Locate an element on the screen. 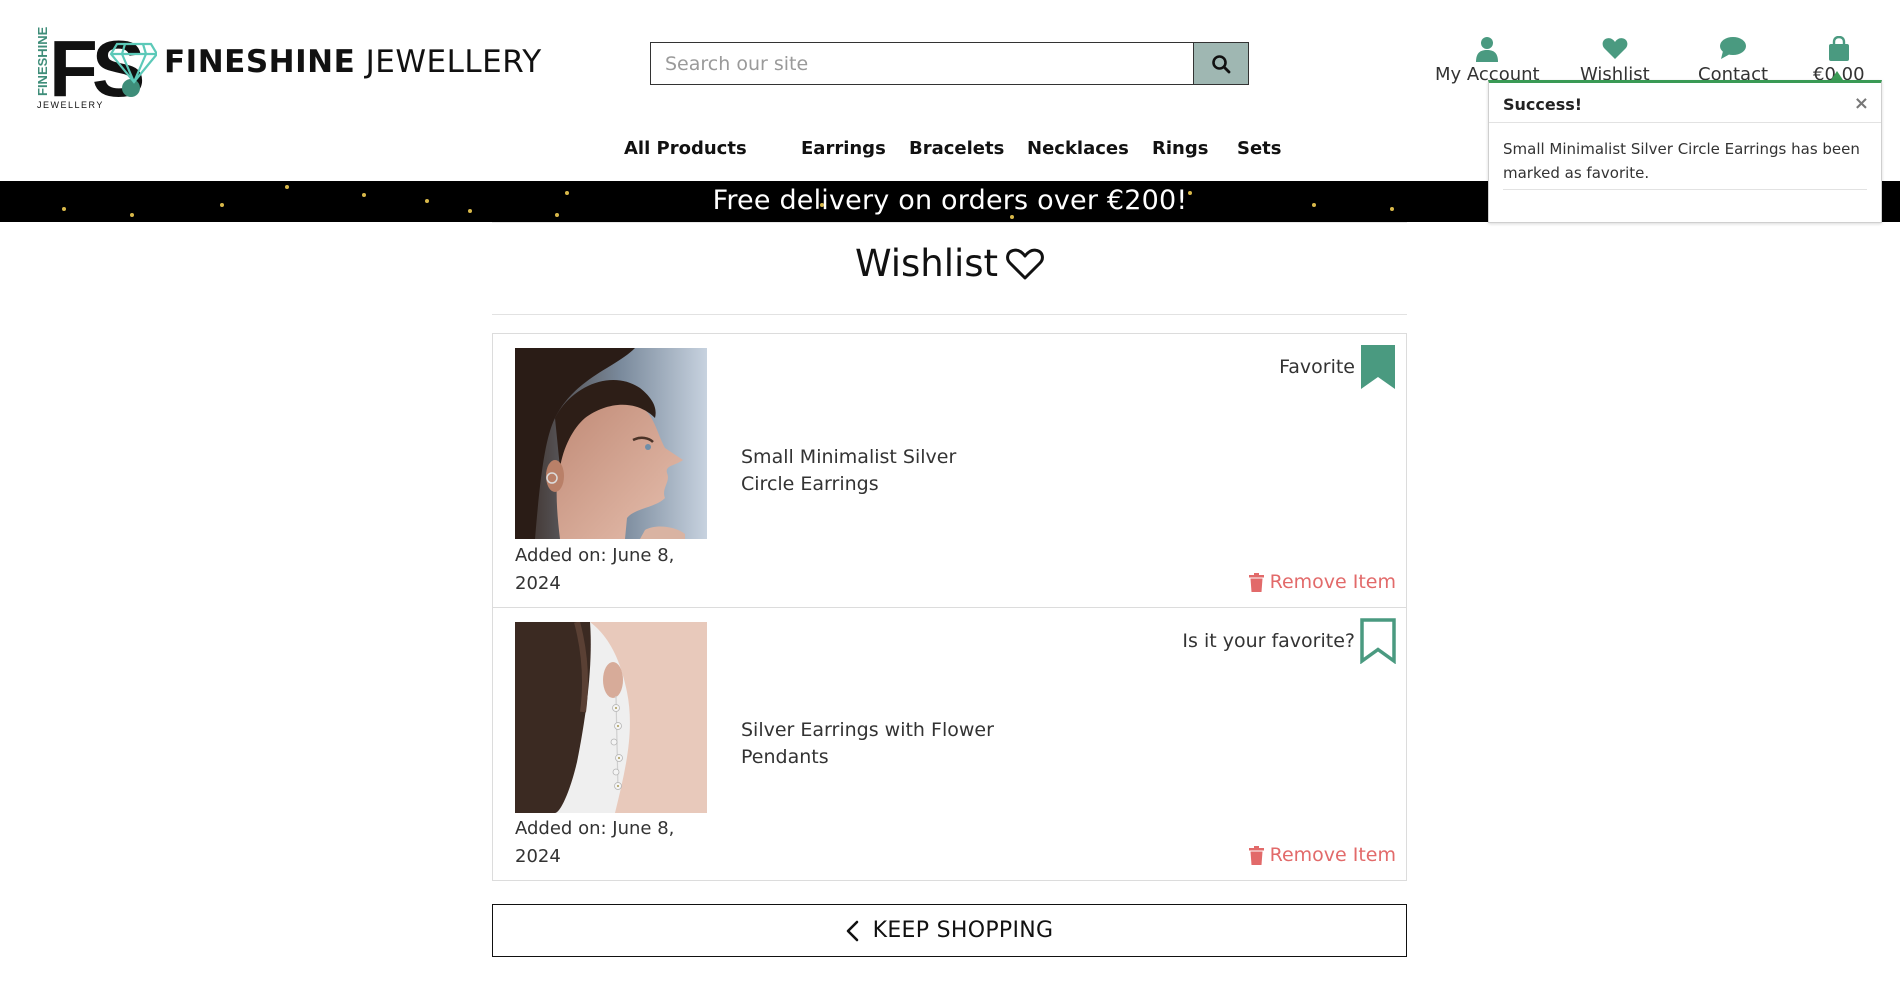 This screenshot has height=1006, width=1900. nav-bracelets: Bracelets is located at coordinates (956, 148).